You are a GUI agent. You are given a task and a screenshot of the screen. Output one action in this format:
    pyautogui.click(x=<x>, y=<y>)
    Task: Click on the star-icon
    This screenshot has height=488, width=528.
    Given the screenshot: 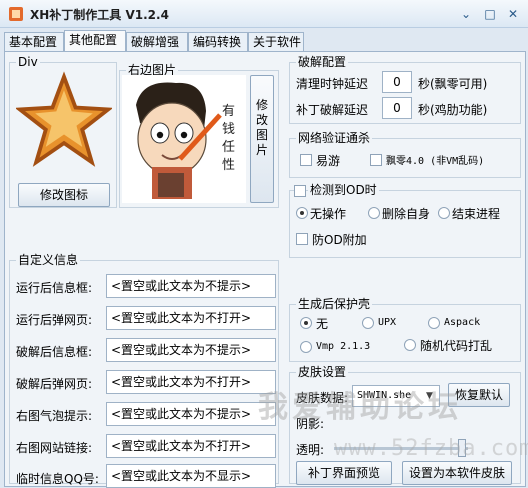 What is the action you would take?
    pyautogui.click(x=64, y=119)
    